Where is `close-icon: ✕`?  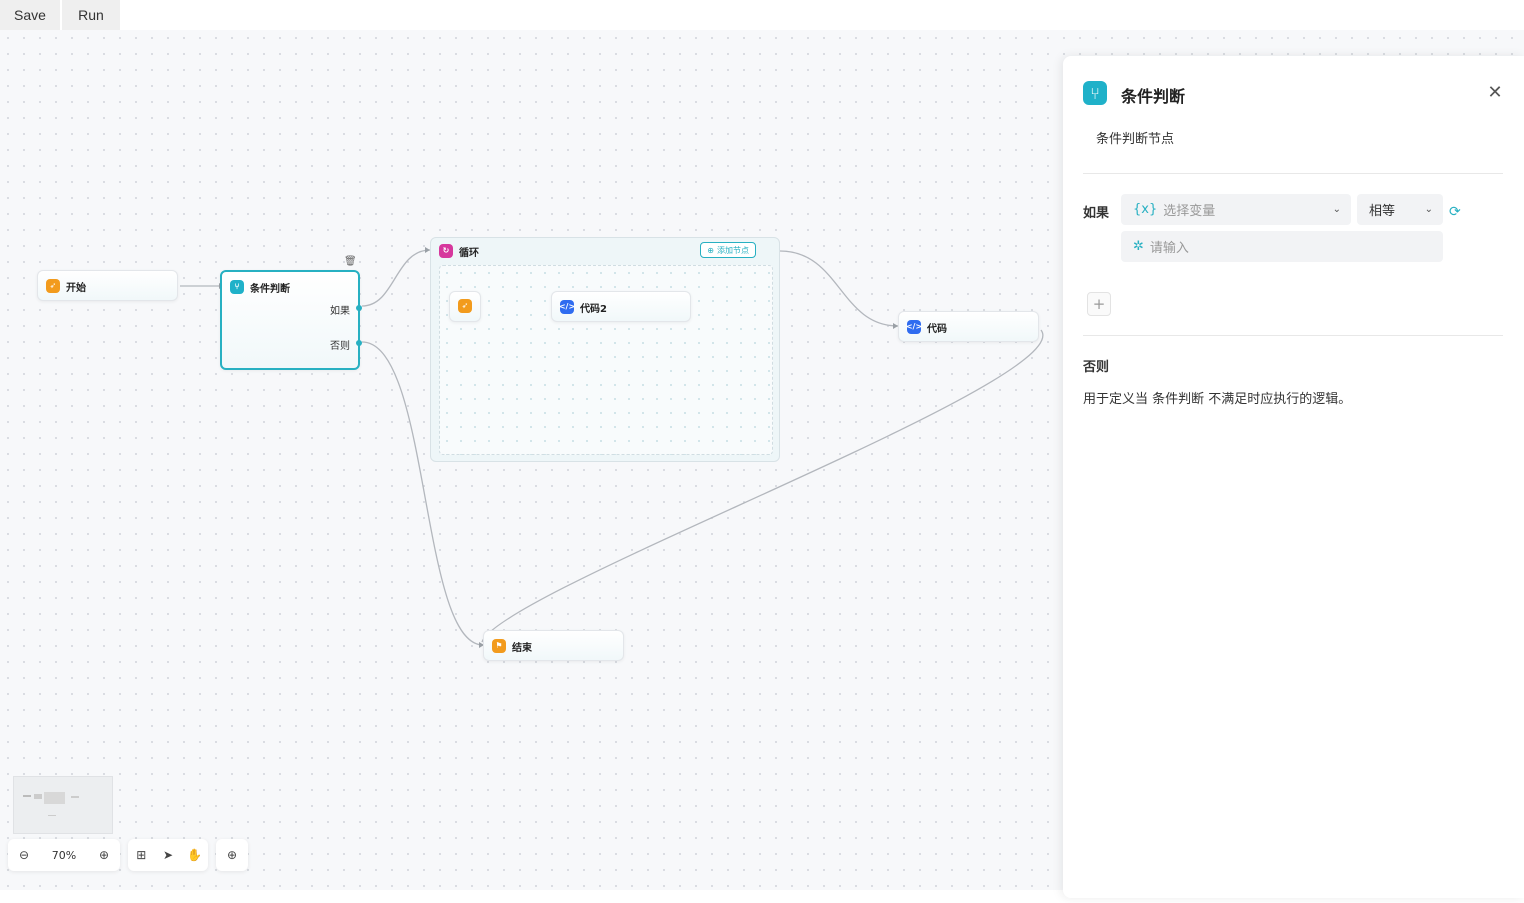
close-icon: ✕ is located at coordinates (1495, 92).